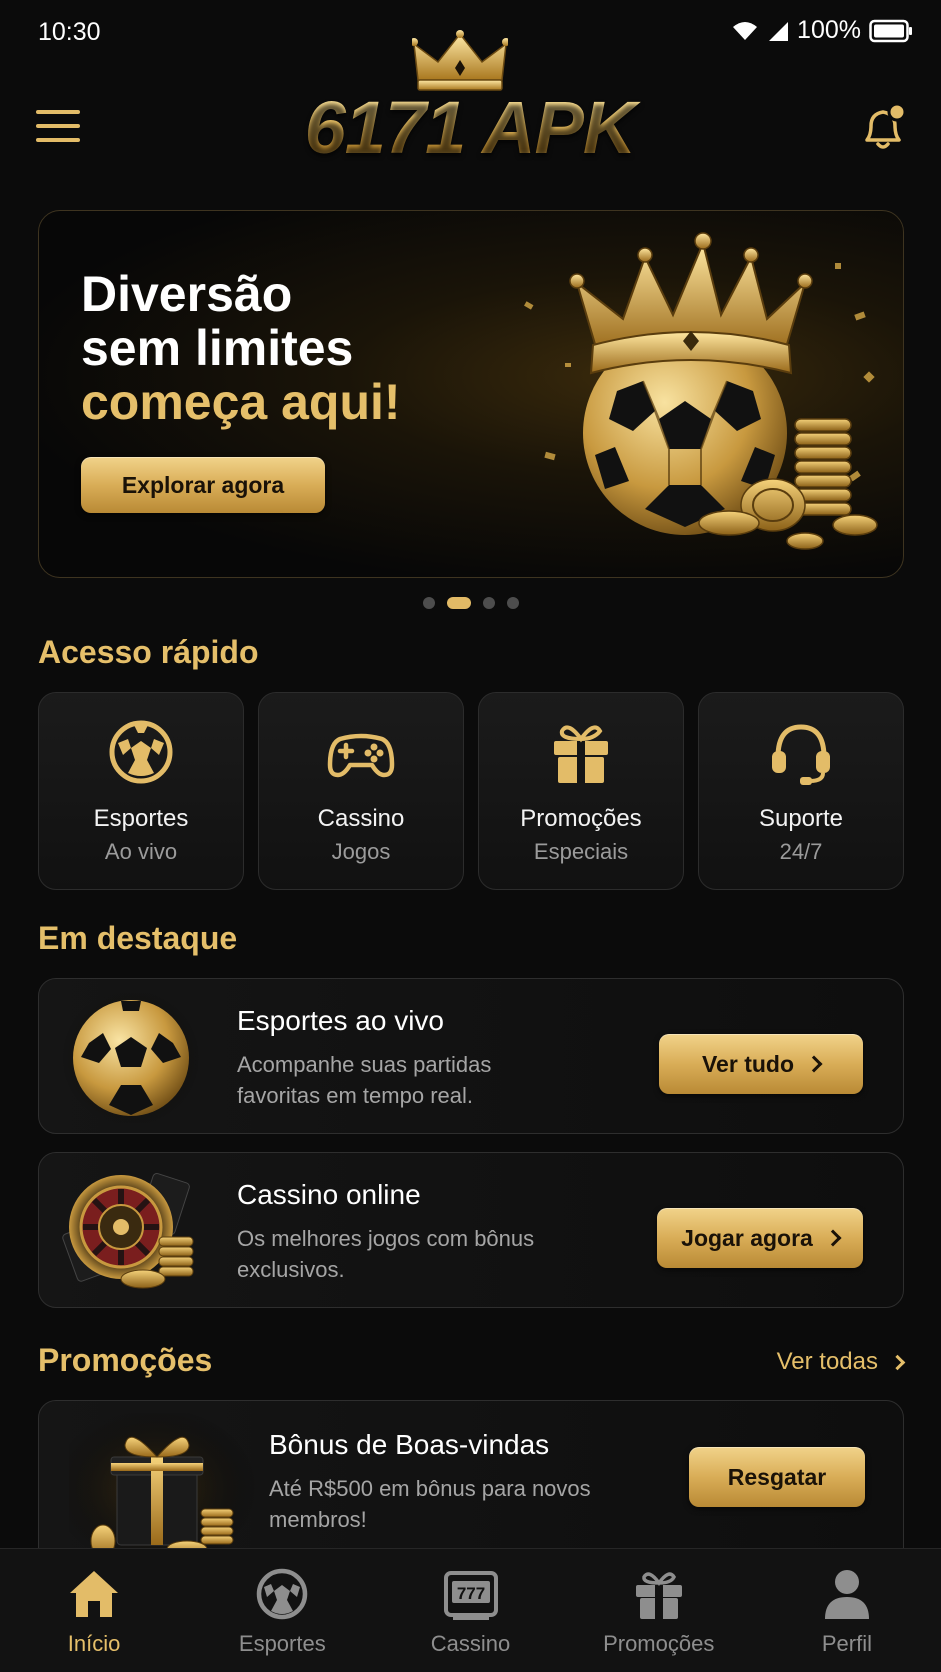 This screenshot has height=1672, width=941. Describe the element at coordinates (386, 1254) in the screenshot. I see `card-description: Os melhores jogos com bônus exclusivos.` at that location.